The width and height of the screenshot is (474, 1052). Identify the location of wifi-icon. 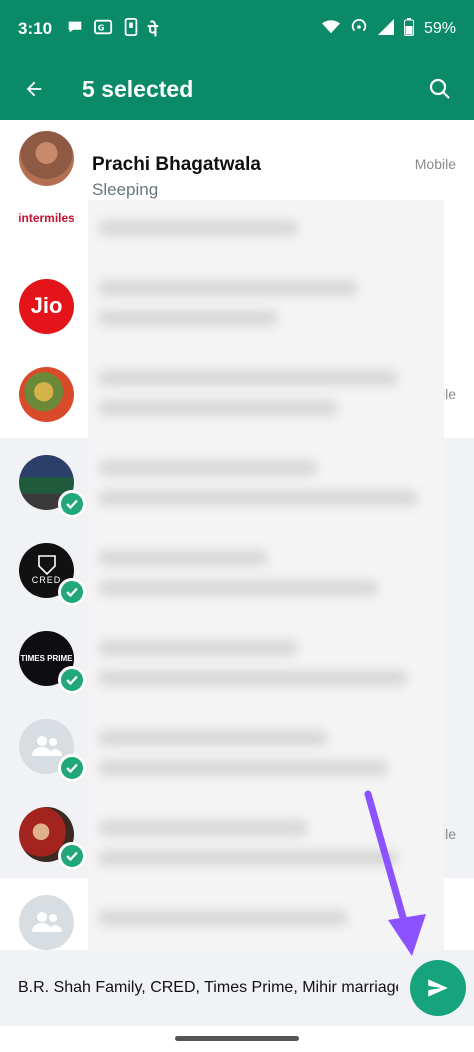
(330, 29).